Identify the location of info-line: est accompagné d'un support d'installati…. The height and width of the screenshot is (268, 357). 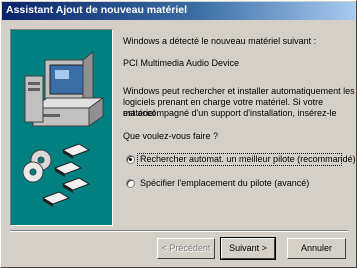
(230, 113).